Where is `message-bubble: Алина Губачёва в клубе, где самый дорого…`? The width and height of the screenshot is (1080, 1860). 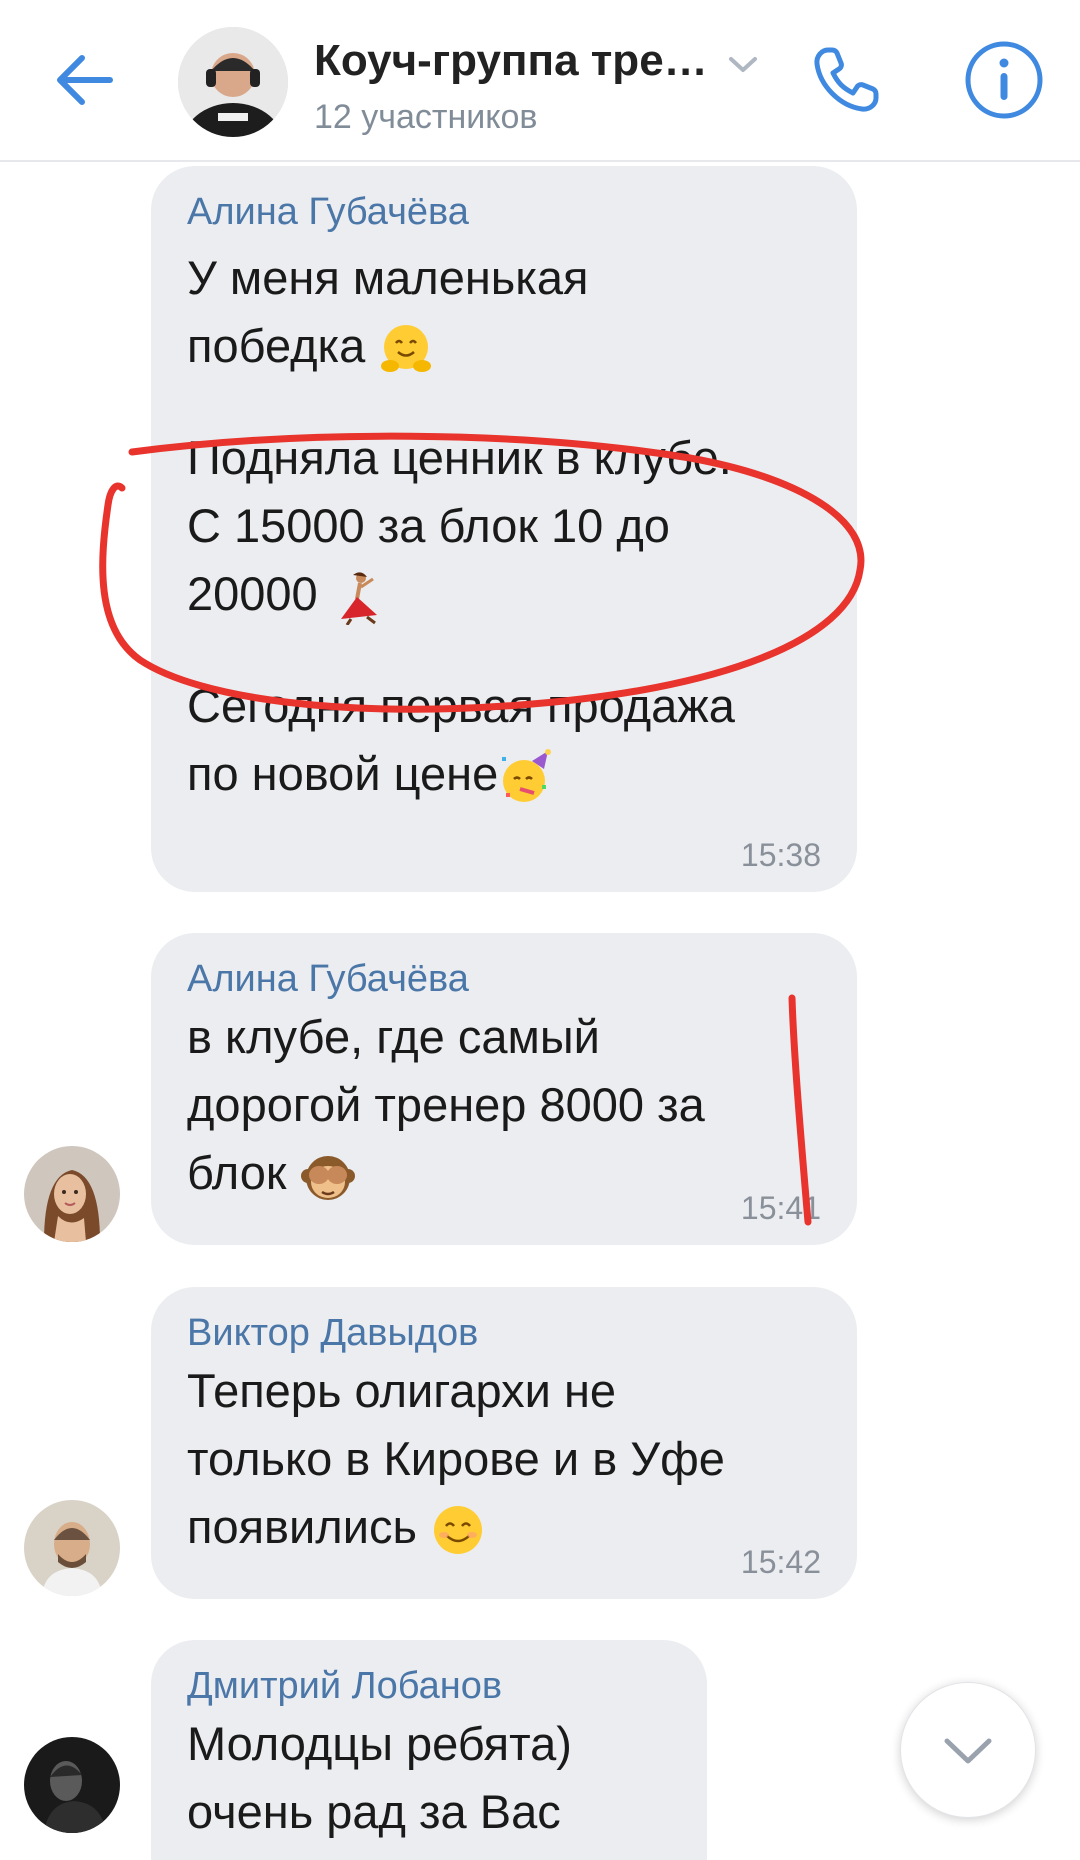 message-bubble: Алина Губачёва в клубе, где самый дорого… is located at coordinates (504, 1089).